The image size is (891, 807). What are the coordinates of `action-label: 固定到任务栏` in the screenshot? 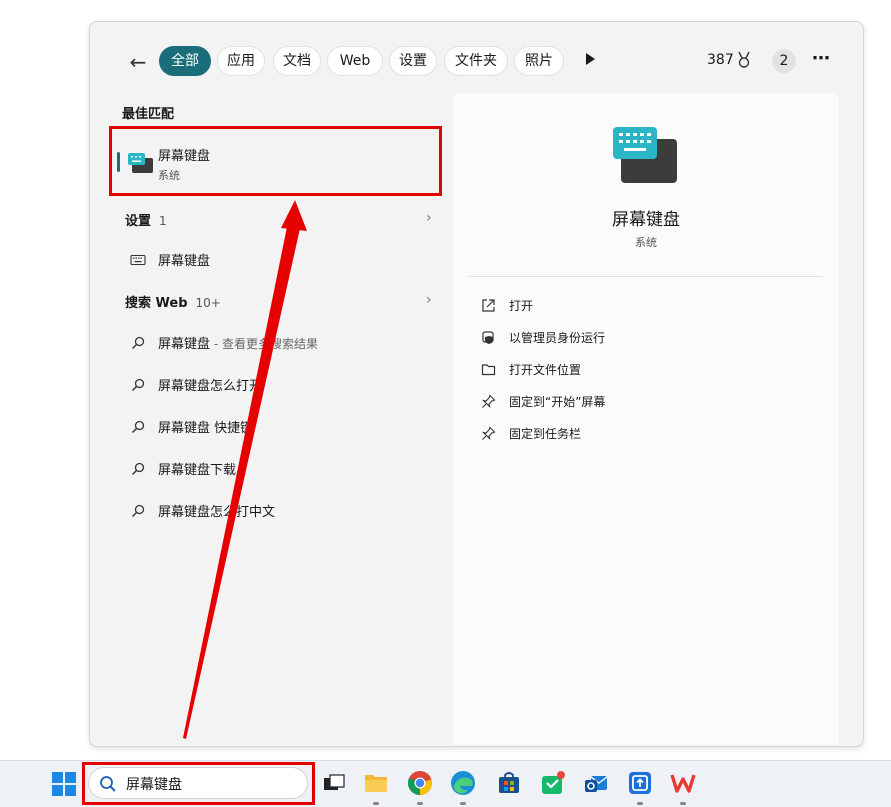 It's located at (545, 434).